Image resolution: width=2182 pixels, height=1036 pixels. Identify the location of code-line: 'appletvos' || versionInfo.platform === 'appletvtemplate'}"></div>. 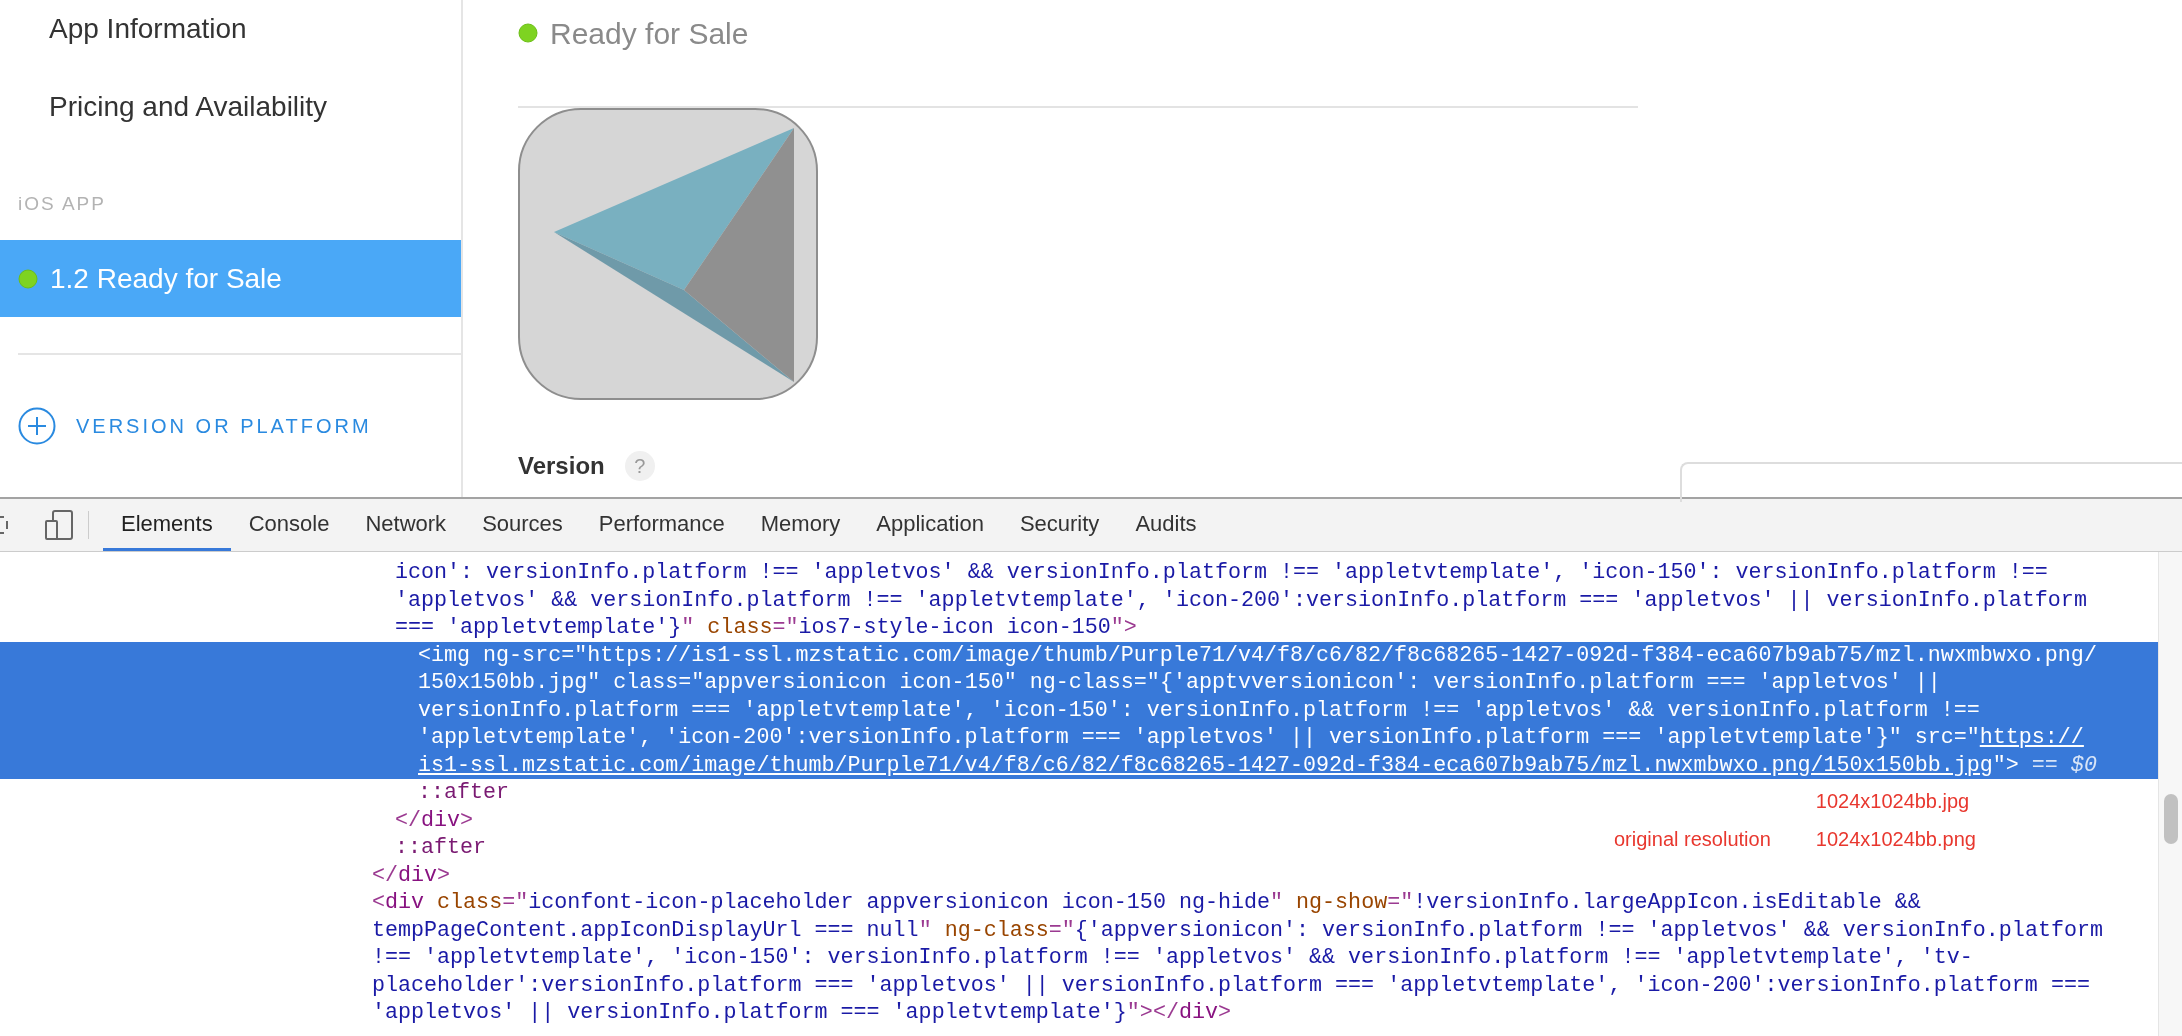
(801, 1012).